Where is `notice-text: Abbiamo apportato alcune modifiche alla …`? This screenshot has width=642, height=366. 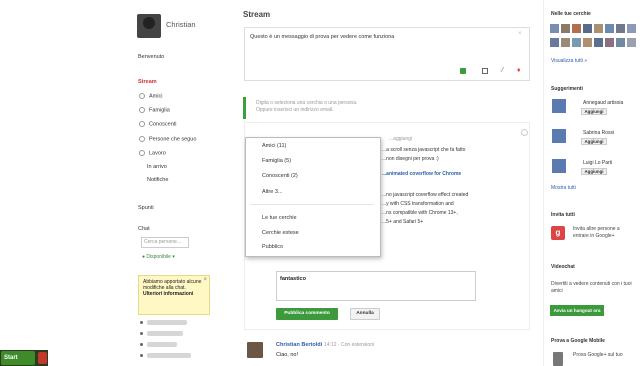
notice-text: Abbiamo apportato alcune modifiche alla … is located at coordinates (172, 285).